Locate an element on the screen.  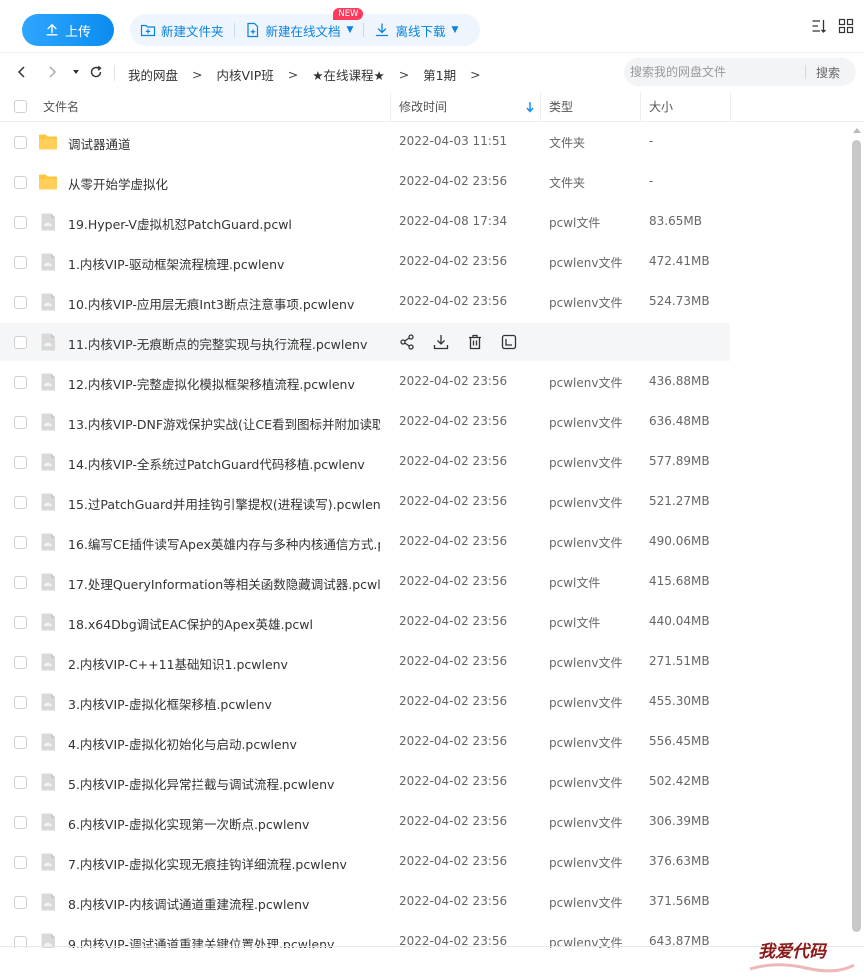
file-name: 14.内核VIP-全系统过PatchGuard代码移植.pcwlenv is located at coordinates (216, 463).